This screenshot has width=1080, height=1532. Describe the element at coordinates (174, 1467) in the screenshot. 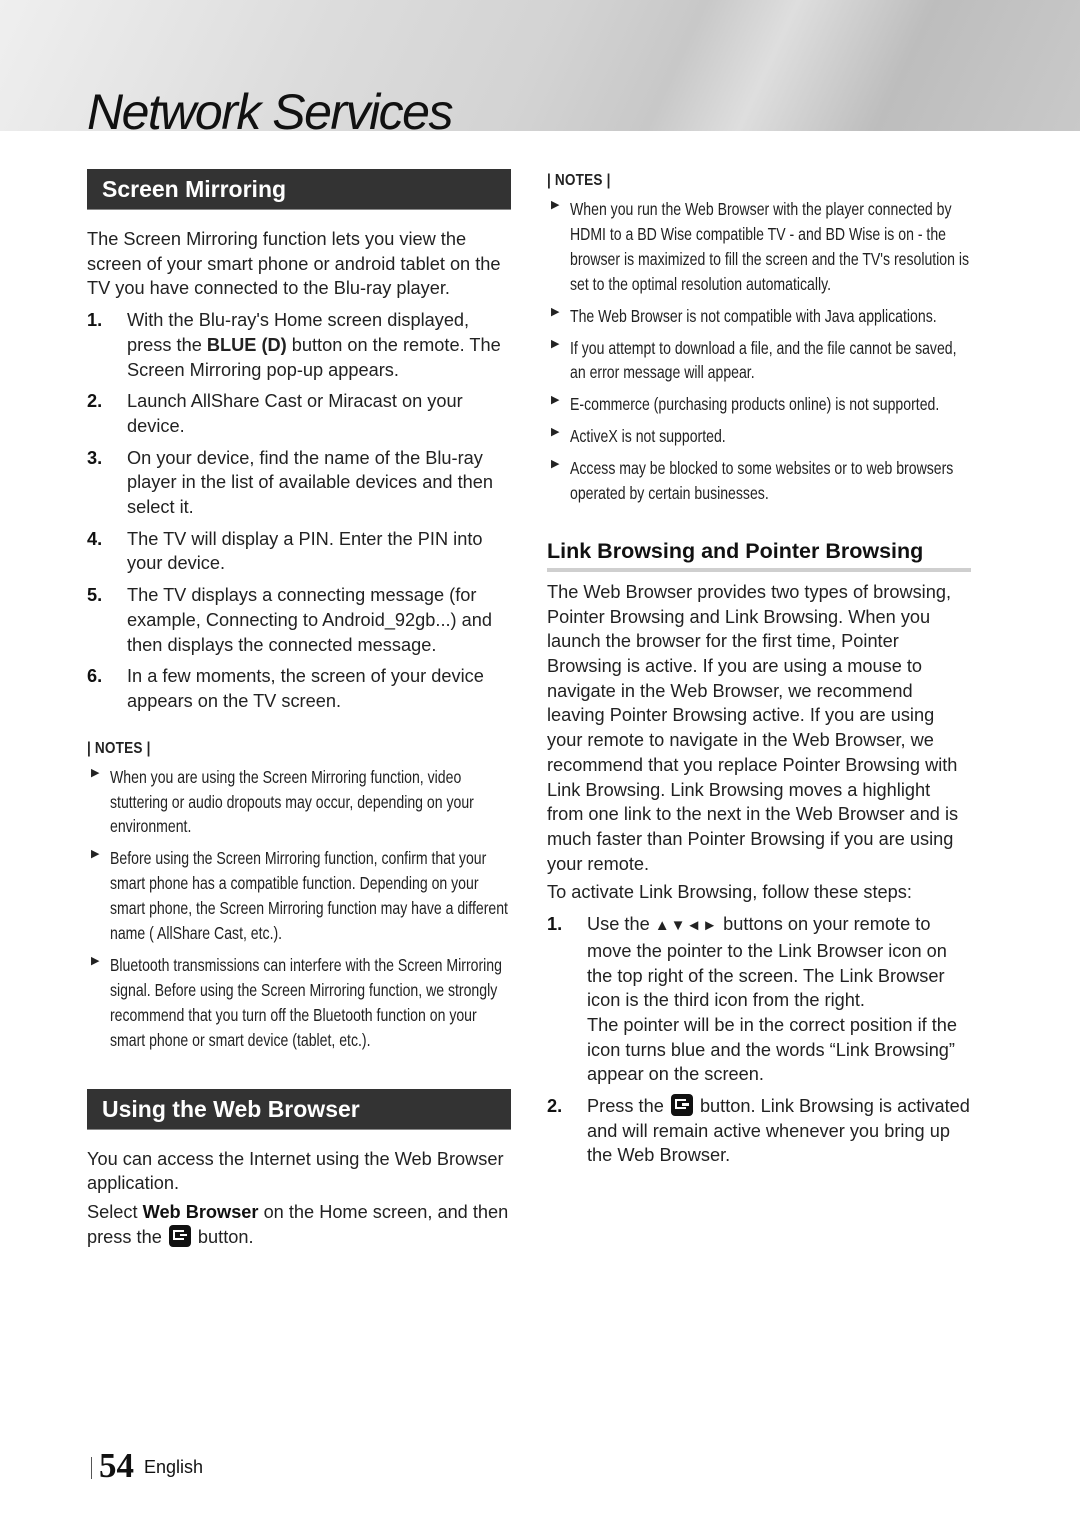

I see `page-language: English` at that location.